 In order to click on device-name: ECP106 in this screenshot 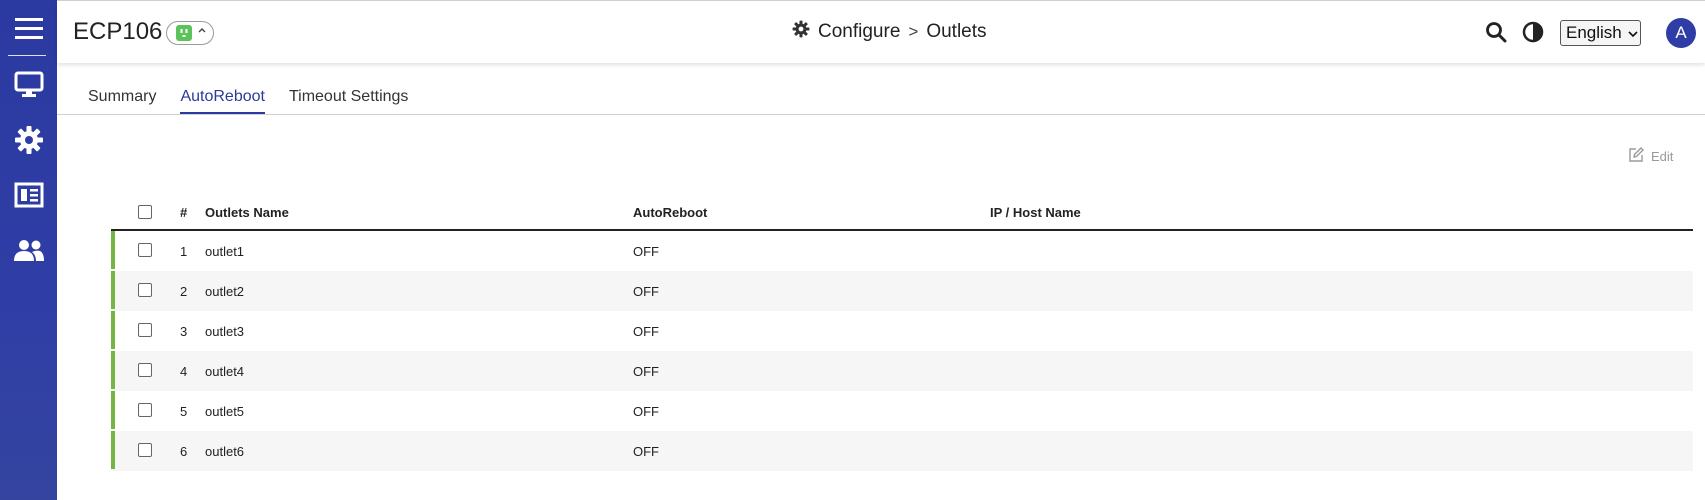, I will do `click(118, 31)`.